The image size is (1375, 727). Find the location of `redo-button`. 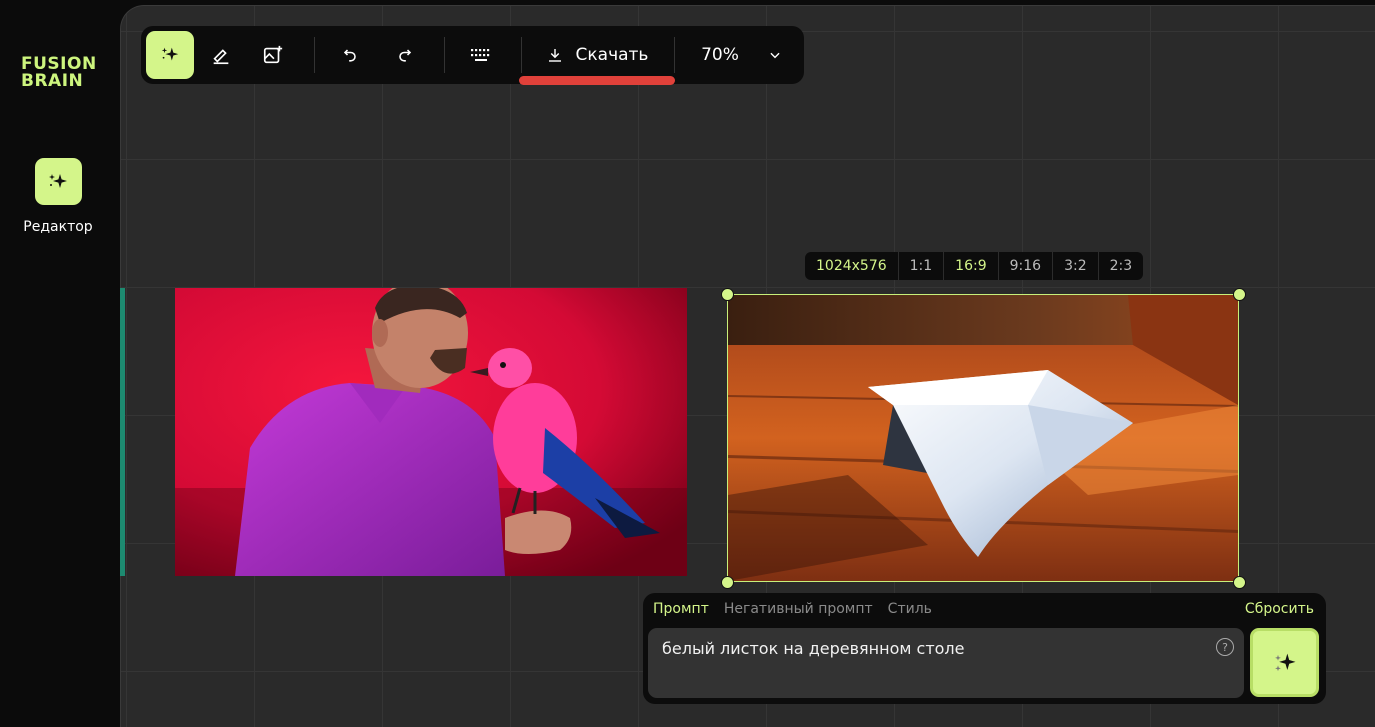

redo-button is located at coordinates (405, 55).